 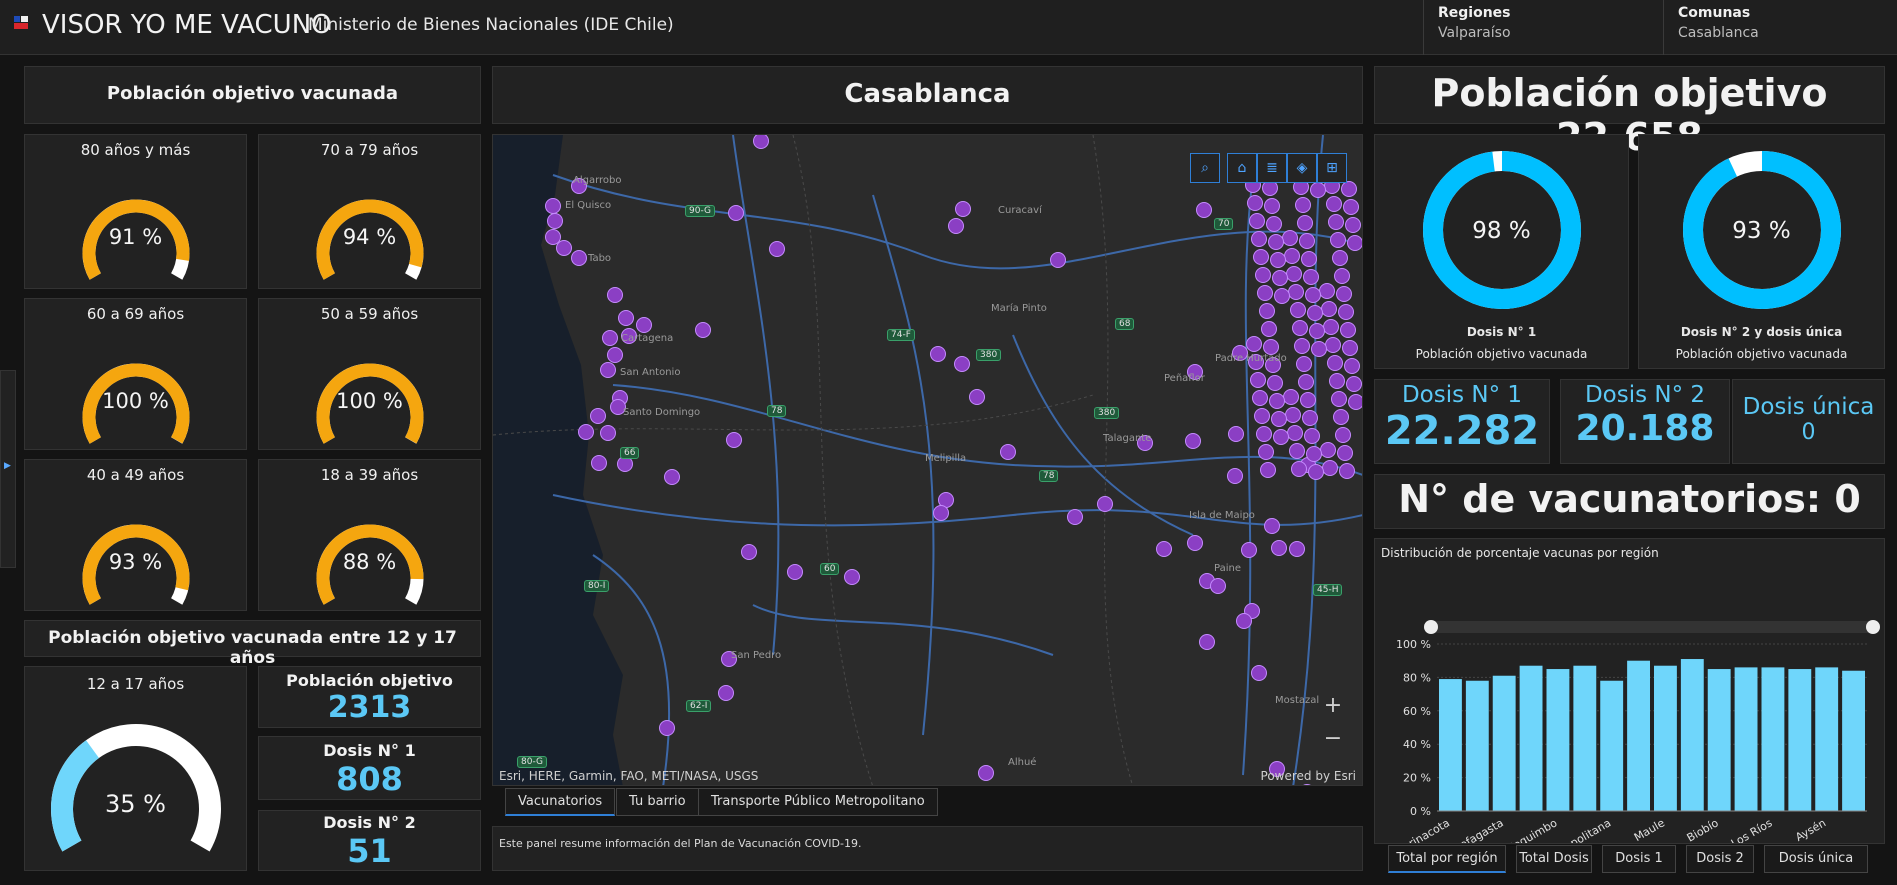 I want to click on region-selector: Regiones Valparaíso, so click(x=1543, y=27).